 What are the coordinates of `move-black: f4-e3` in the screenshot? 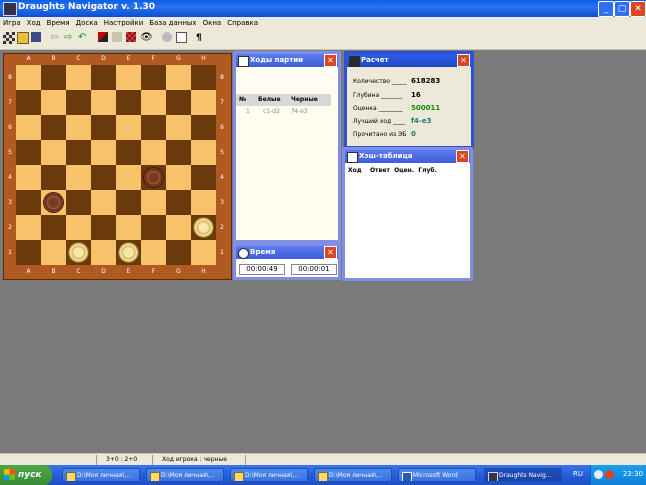 It's located at (300, 112).